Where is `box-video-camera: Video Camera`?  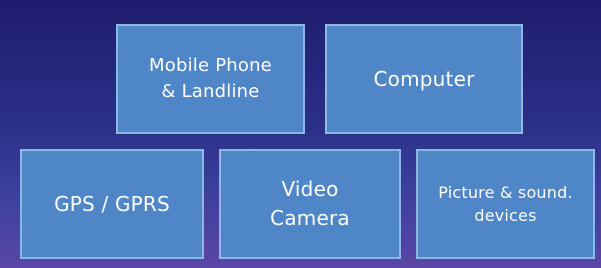 box-video-camera: Video Camera is located at coordinates (310, 204).